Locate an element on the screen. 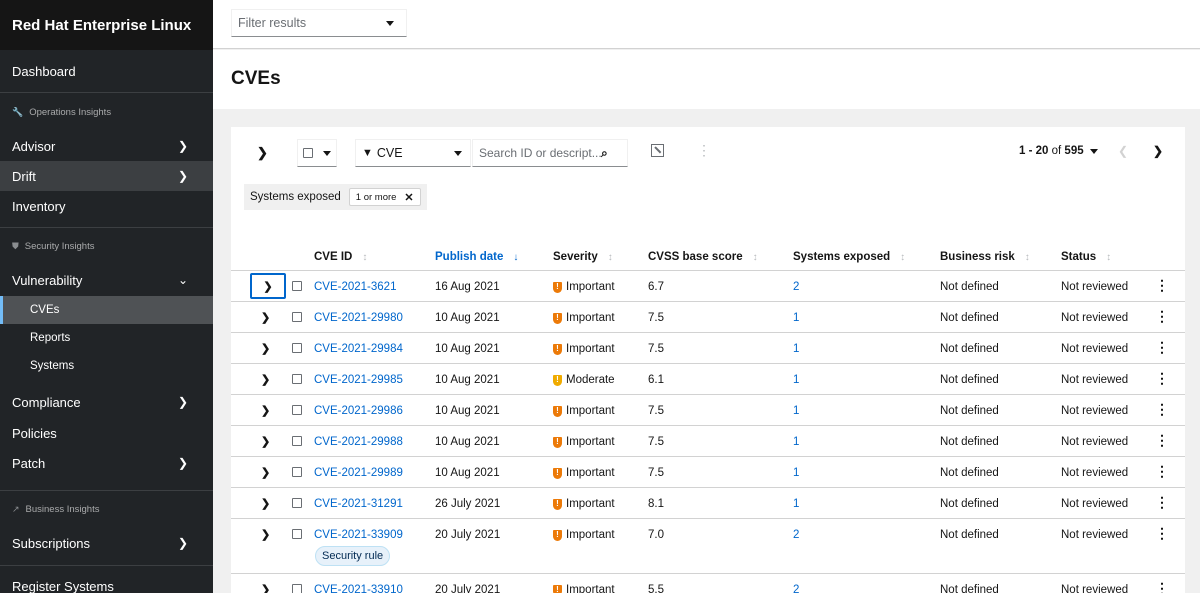 This screenshot has height=593, width=1200. bulk-select-checkbox is located at coordinates (308, 153).